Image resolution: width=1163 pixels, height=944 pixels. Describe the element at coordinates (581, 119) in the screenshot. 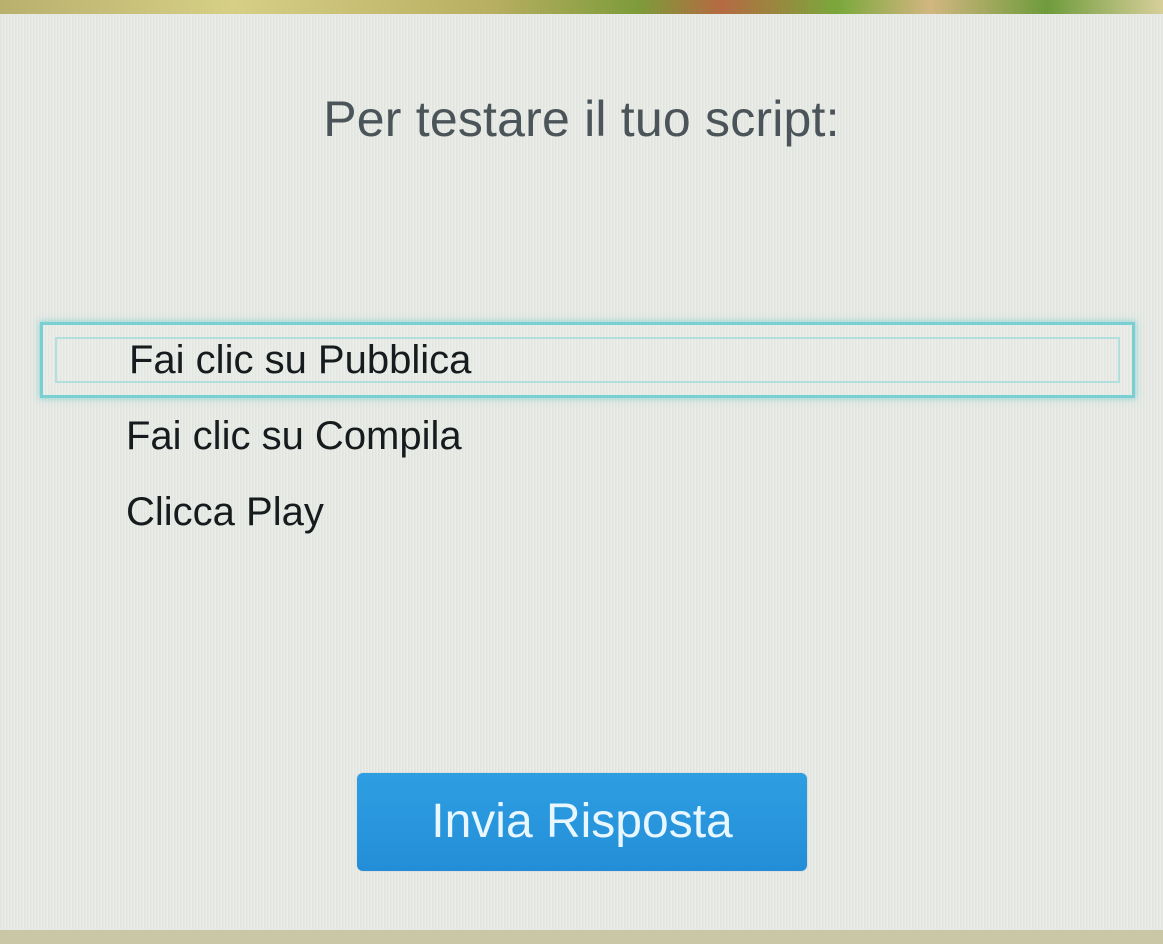

I see `question-title: Per testare il tuo script:` at that location.